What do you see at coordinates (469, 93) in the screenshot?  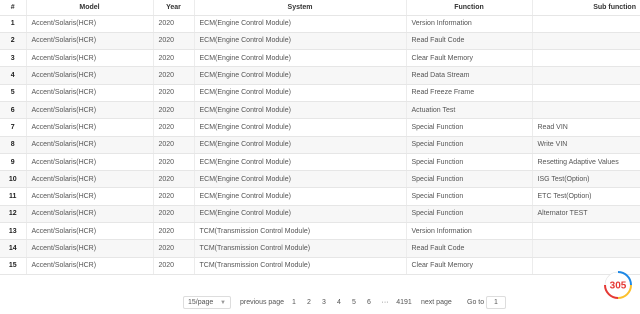 I see `cell-function: Read Freeze Frame` at bounding box center [469, 93].